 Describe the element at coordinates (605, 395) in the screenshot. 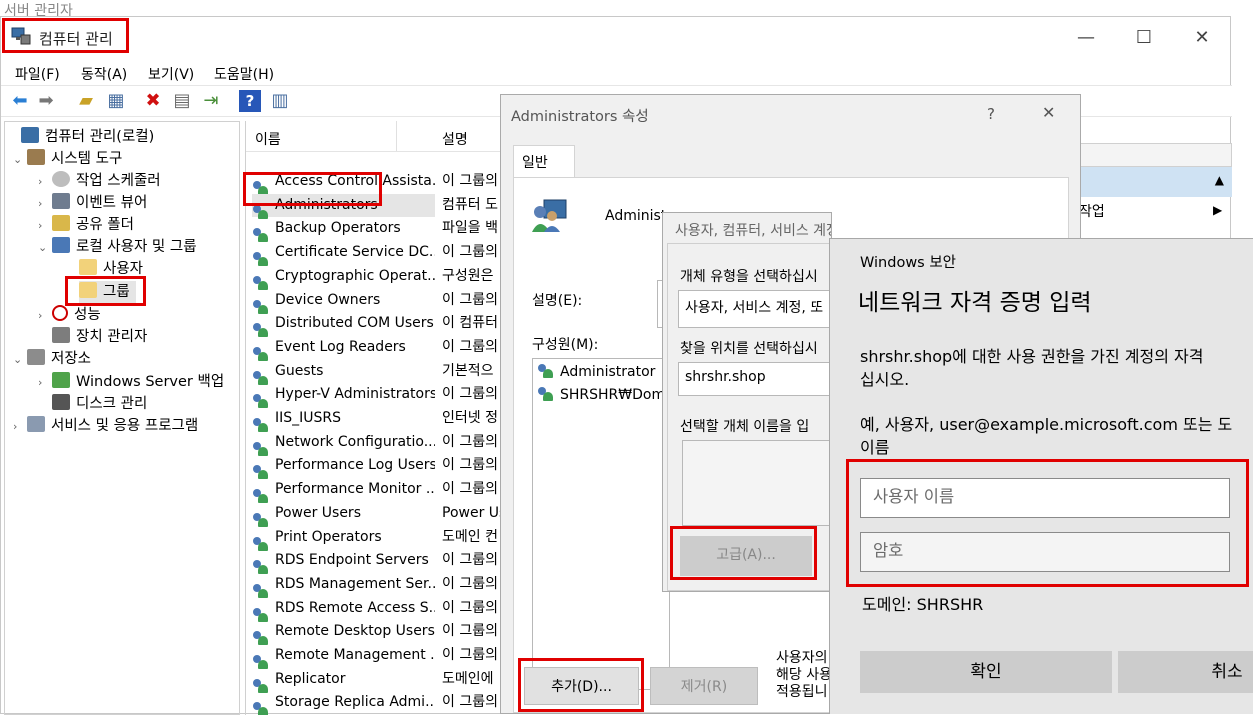

I see `member-item: SHRSHR₩Doma` at that location.